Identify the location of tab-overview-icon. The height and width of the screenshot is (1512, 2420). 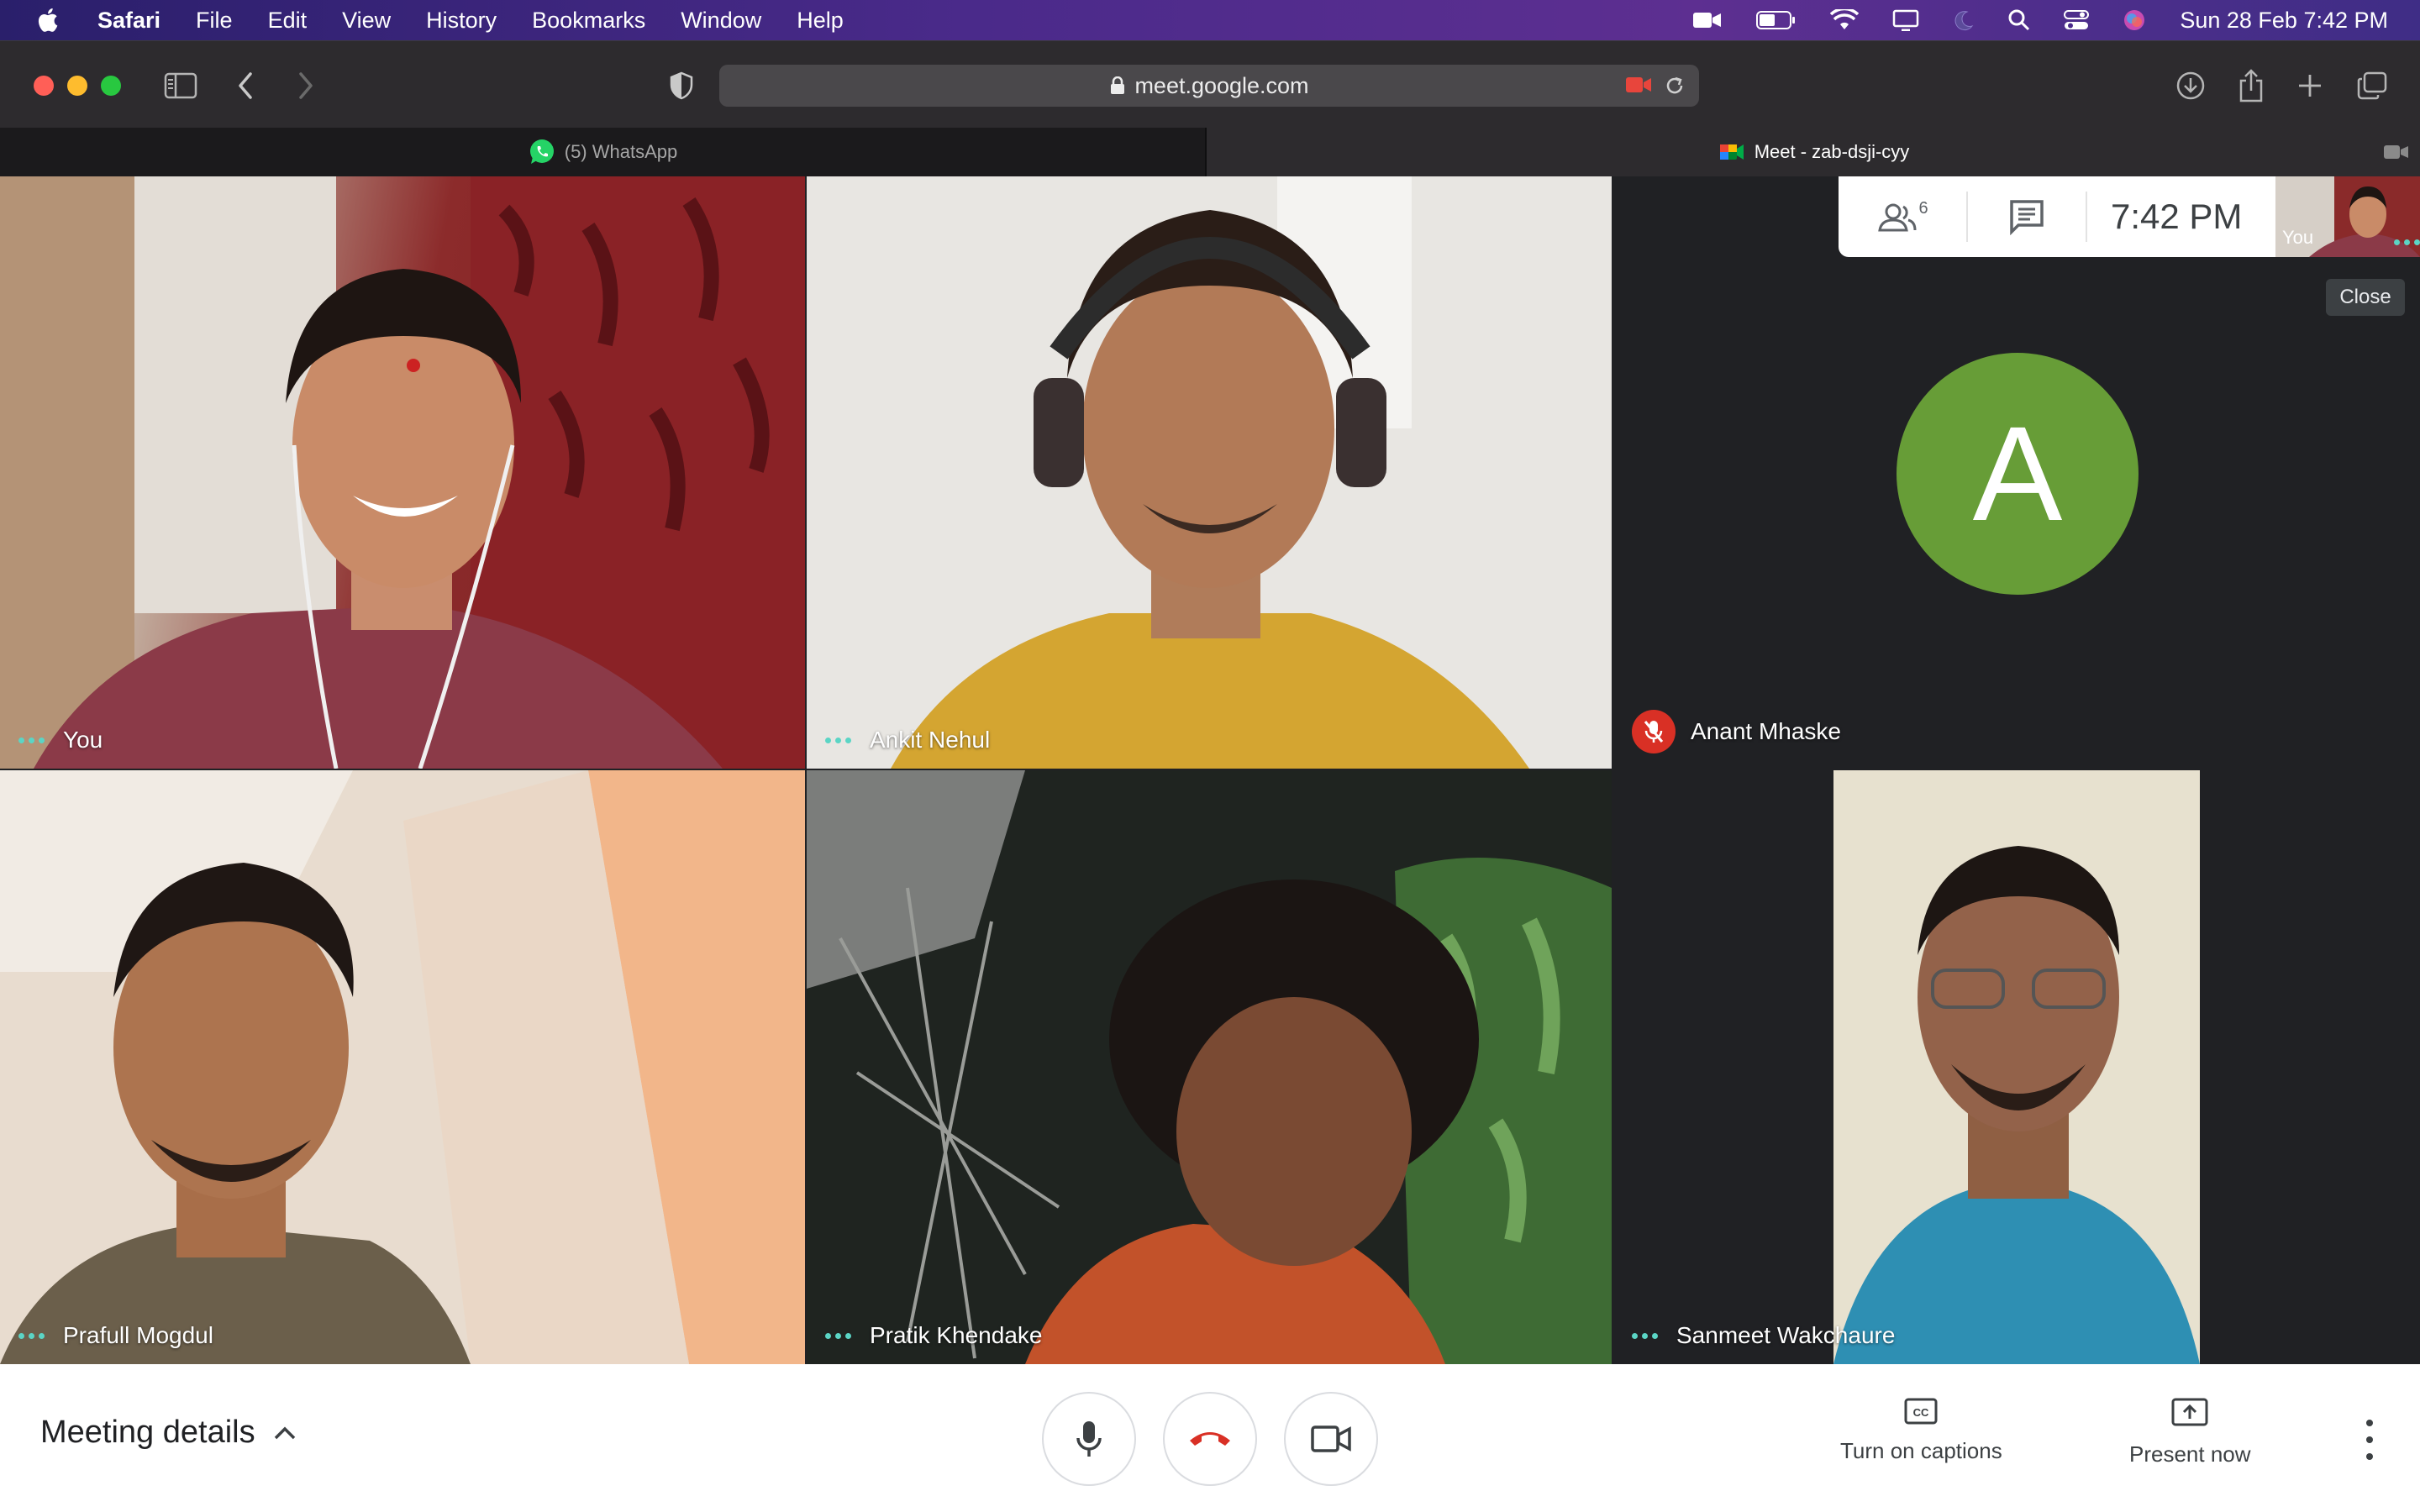
(2372, 85).